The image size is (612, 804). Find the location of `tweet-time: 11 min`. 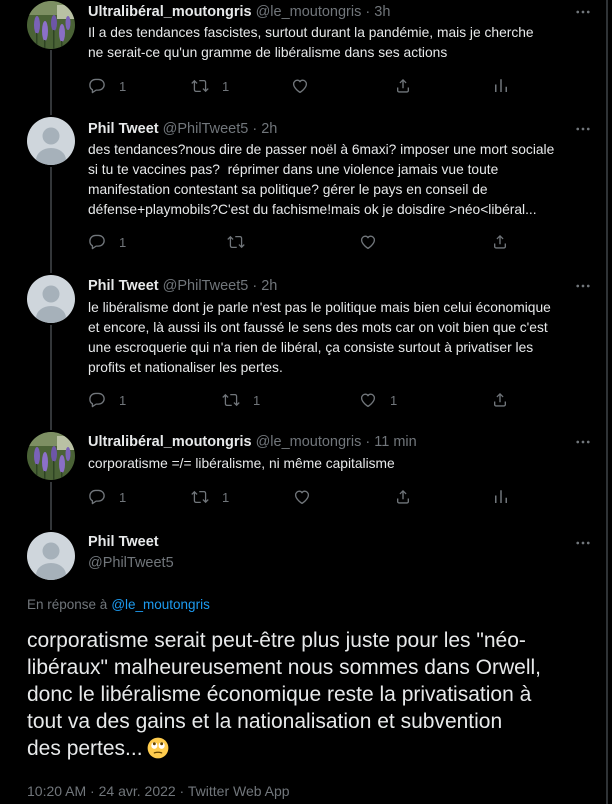

tweet-time: 11 min is located at coordinates (395, 442).